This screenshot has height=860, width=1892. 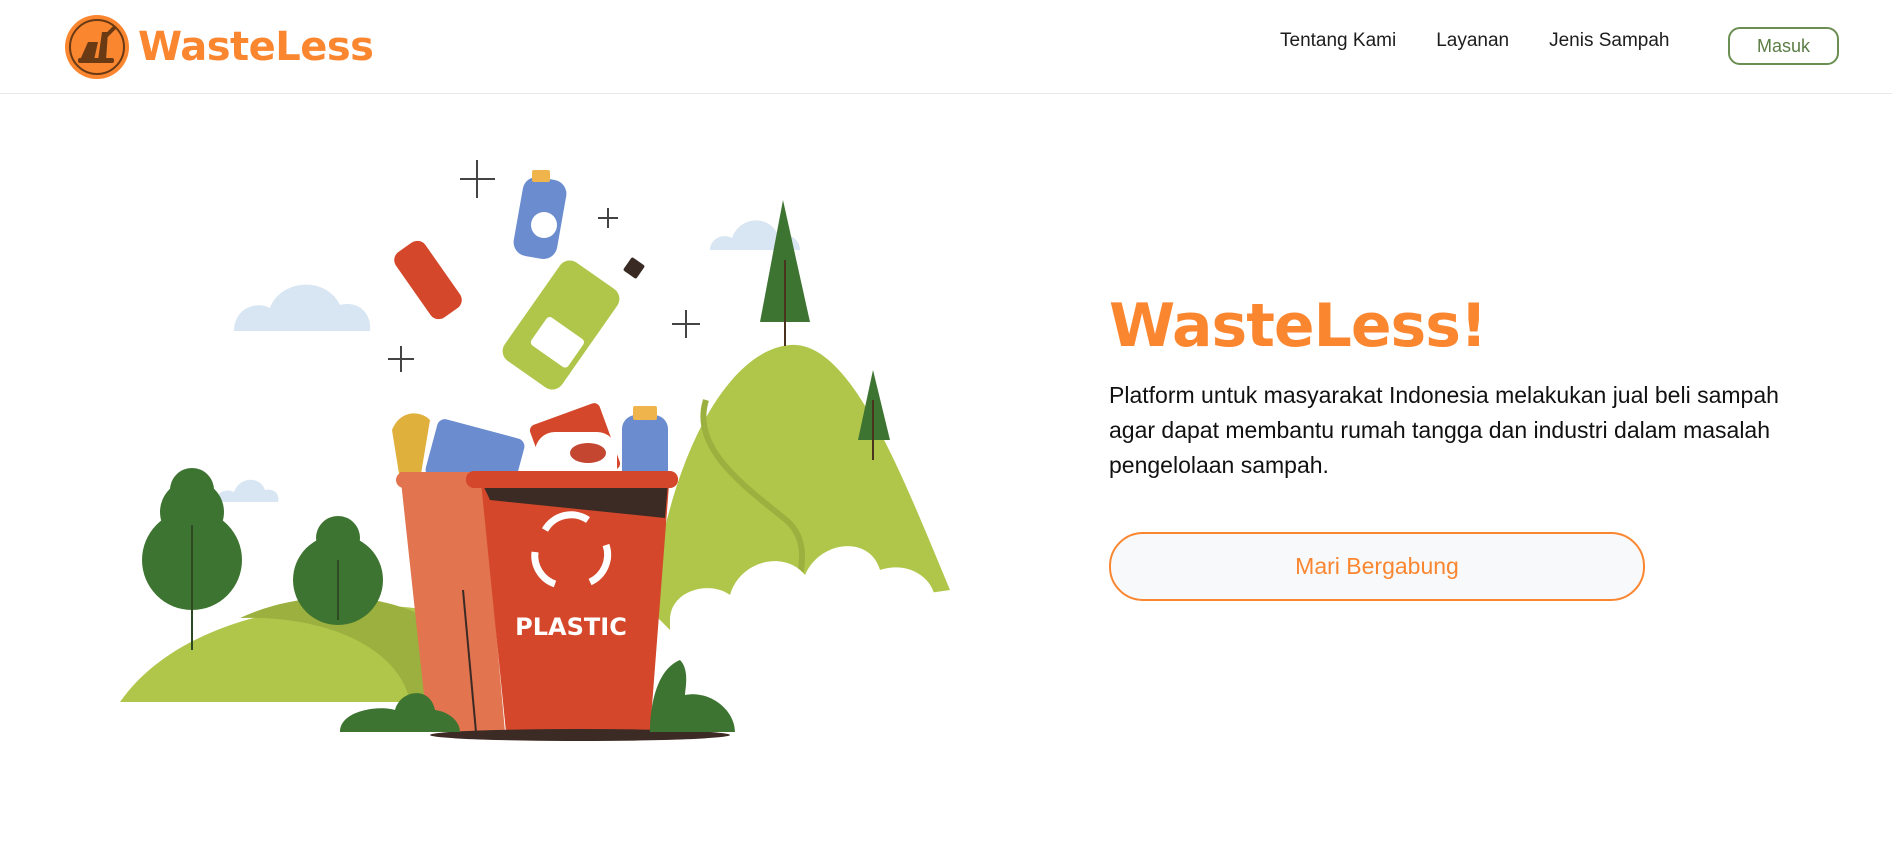 What do you see at coordinates (256, 47) in the screenshot?
I see `brand-name: WasteLess` at bounding box center [256, 47].